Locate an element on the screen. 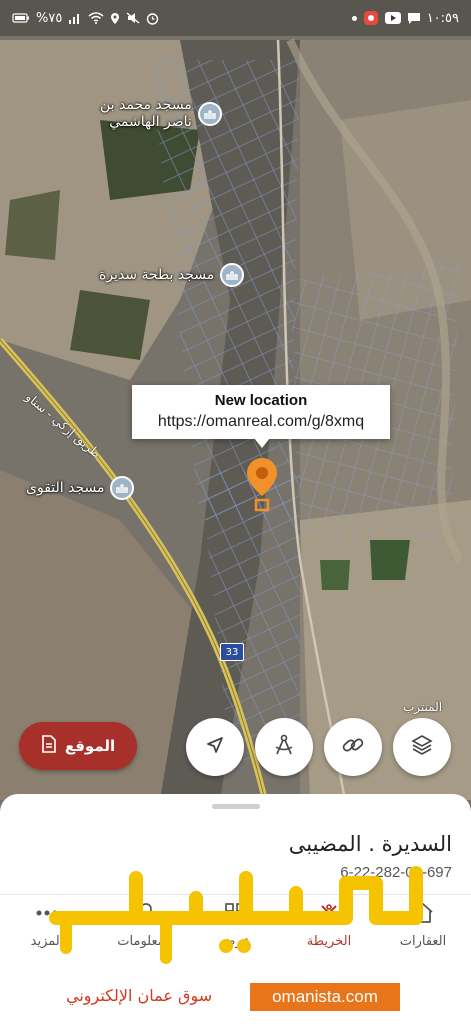 The width and height of the screenshot is (471, 1024). location-pin-icon is located at coordinates (262, 487).